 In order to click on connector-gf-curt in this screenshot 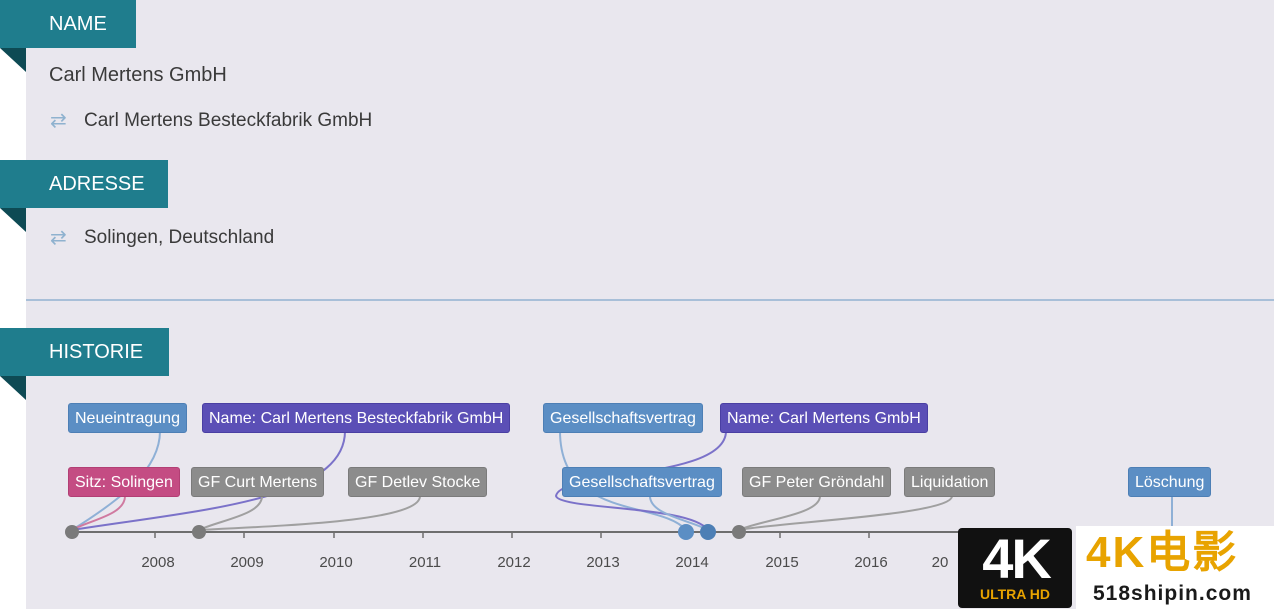, I will do `click(230, 513)`.